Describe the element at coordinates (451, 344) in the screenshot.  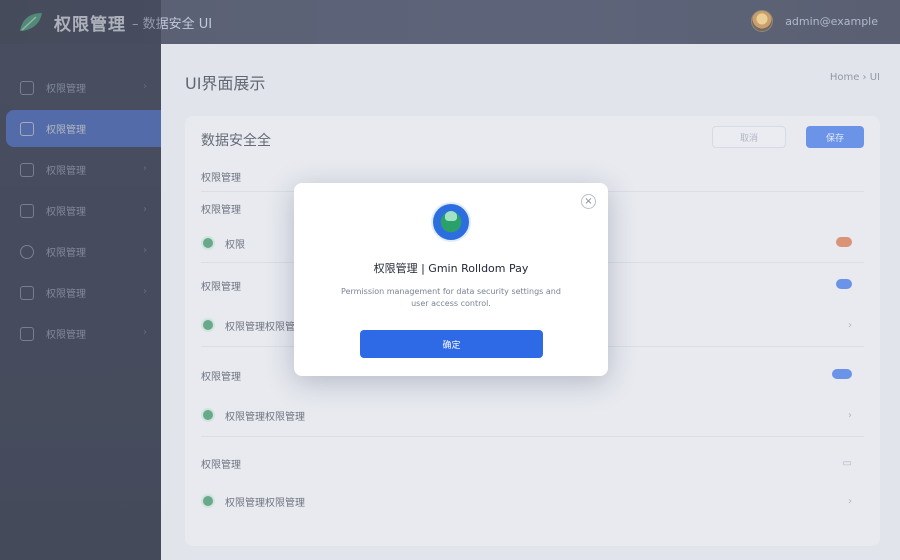
I see `confirm-button: 确定` at that location.